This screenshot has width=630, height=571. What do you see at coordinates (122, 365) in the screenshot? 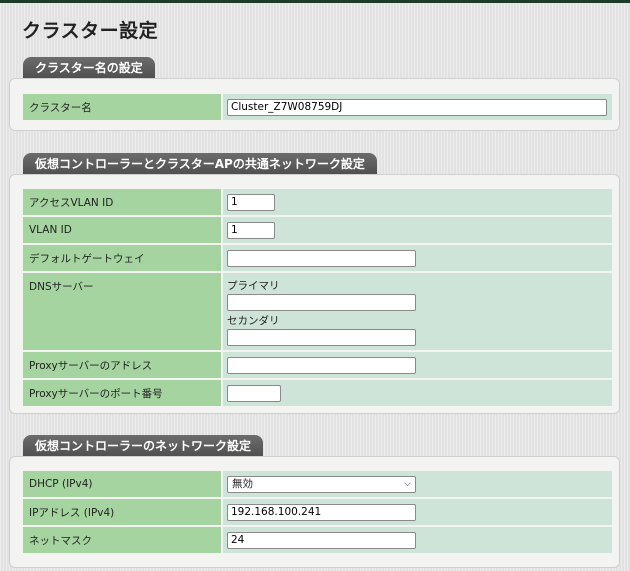
I see `proxy-address-label: Proxyサーバーのアドレス` at bounding box center [122, 365].